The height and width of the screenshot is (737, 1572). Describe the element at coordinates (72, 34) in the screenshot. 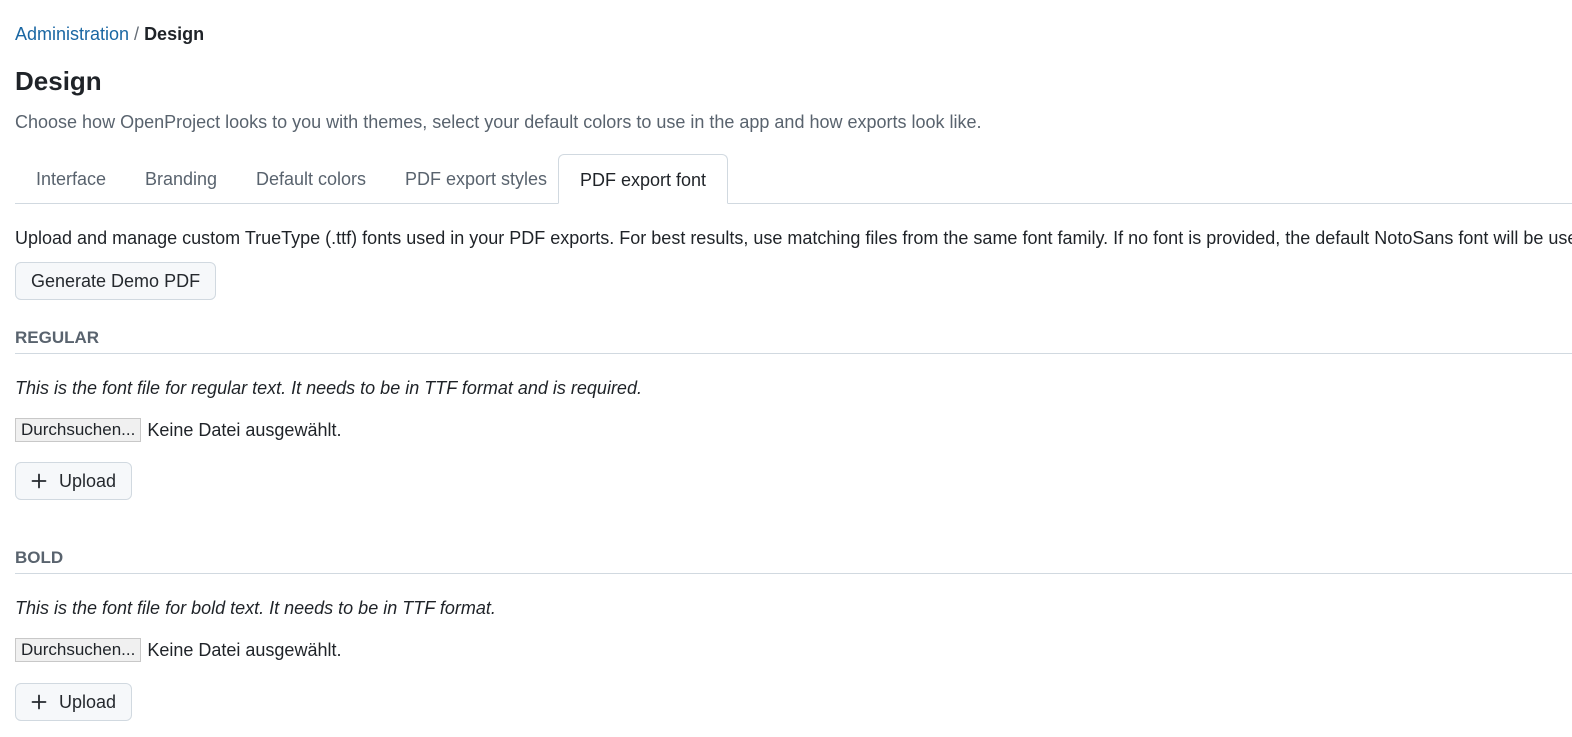

I see `breadcrumb-link-administration: Administration` at that location.